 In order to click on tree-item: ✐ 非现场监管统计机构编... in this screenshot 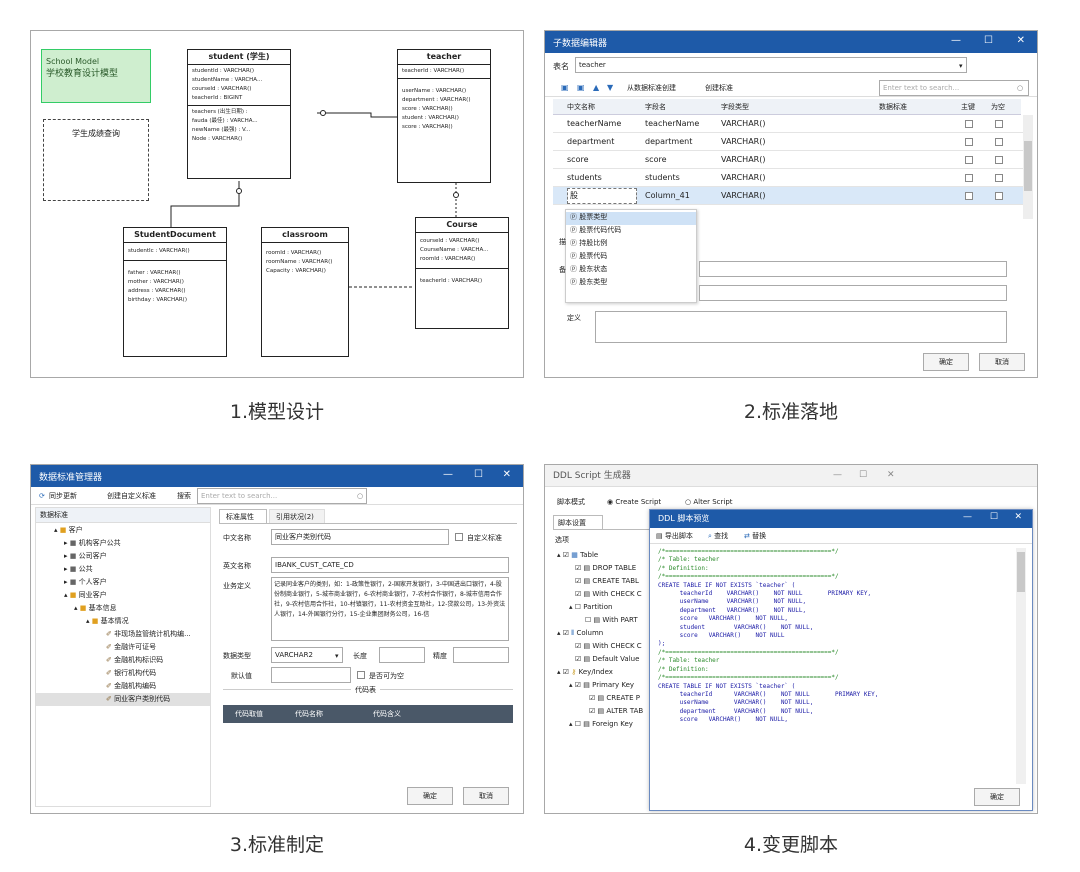, I will do `click(148, 634)`.